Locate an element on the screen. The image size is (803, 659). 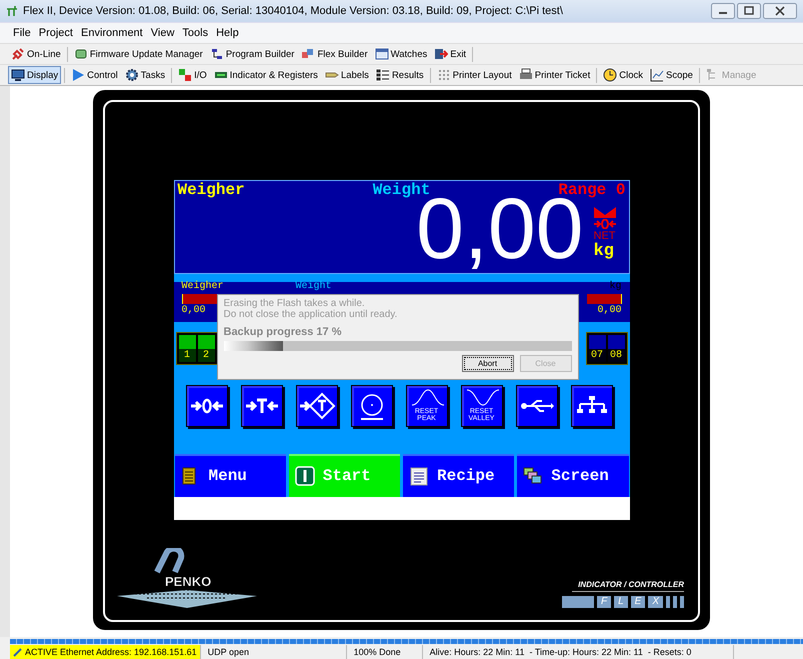
close-button is located at coordinates (780, 11).